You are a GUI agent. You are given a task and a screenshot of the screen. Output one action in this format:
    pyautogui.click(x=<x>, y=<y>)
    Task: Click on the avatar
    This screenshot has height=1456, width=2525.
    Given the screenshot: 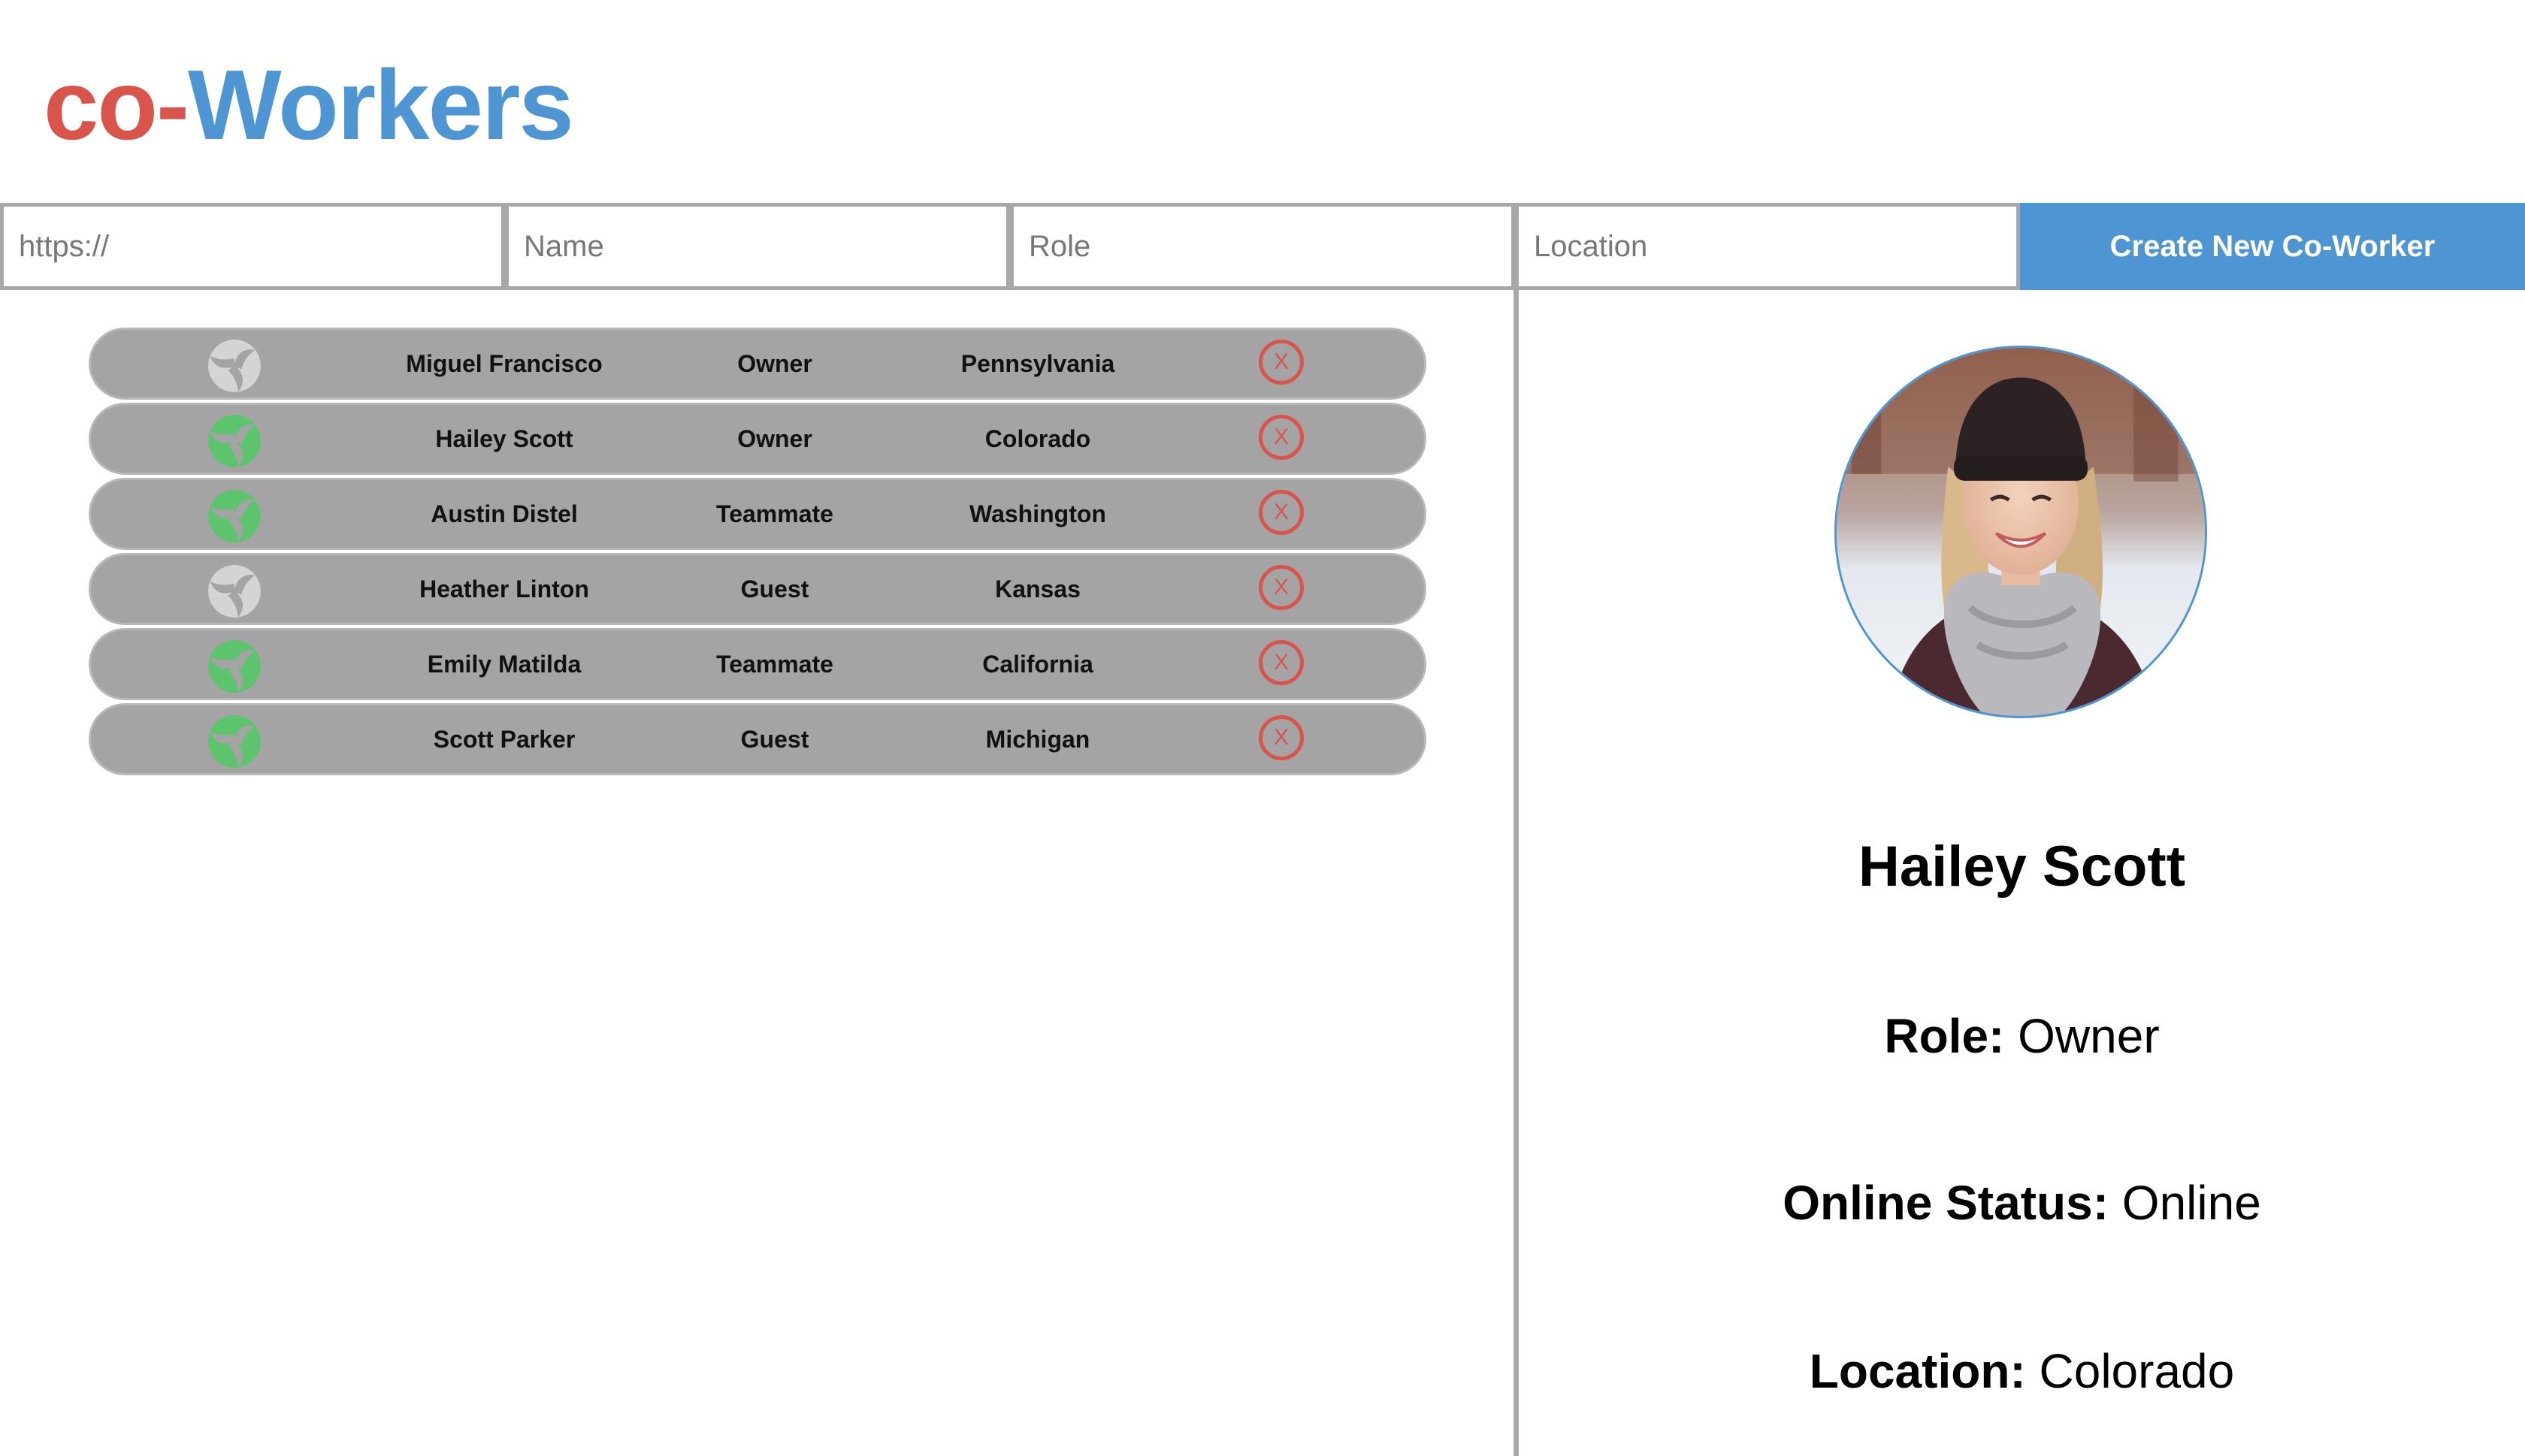 What is the action you would take?
    pyautogui.click(x=2020, y=532)
    